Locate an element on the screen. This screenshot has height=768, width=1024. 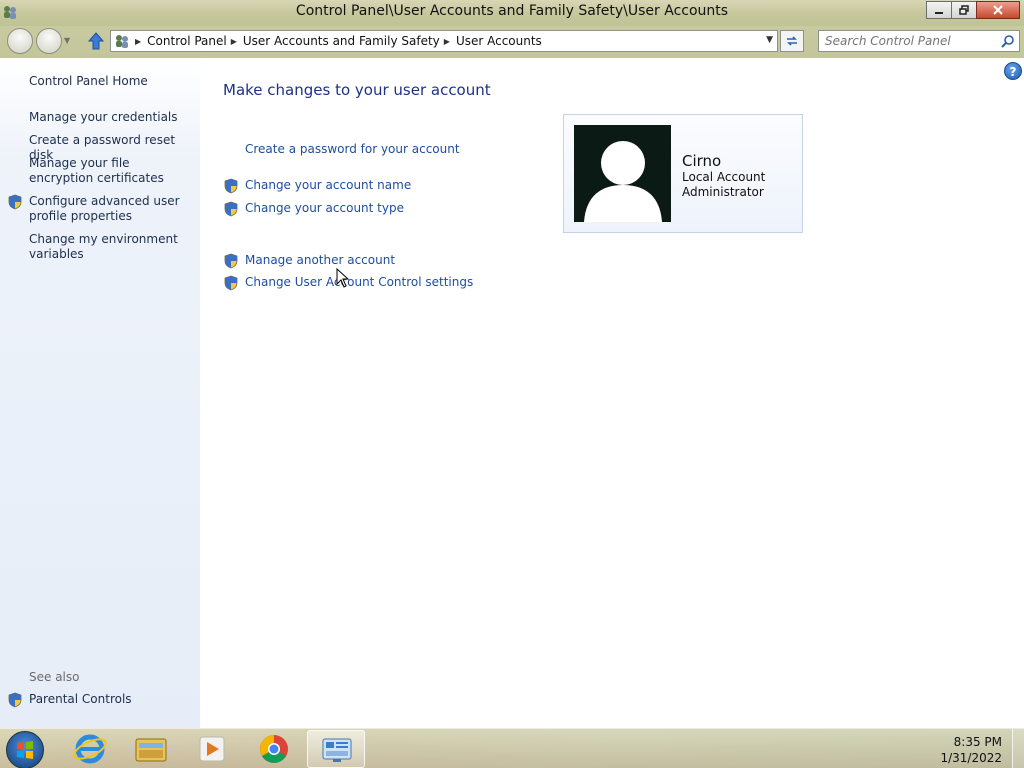
chrome-taskbar-button is located at coordinates (274, 749).